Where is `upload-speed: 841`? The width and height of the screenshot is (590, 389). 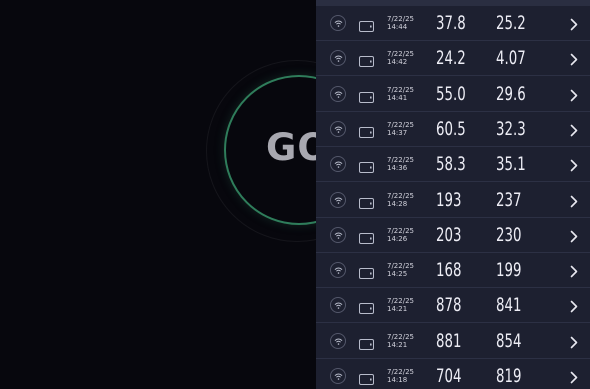
upload-speed: 841 is located at coordinates (509, 305).